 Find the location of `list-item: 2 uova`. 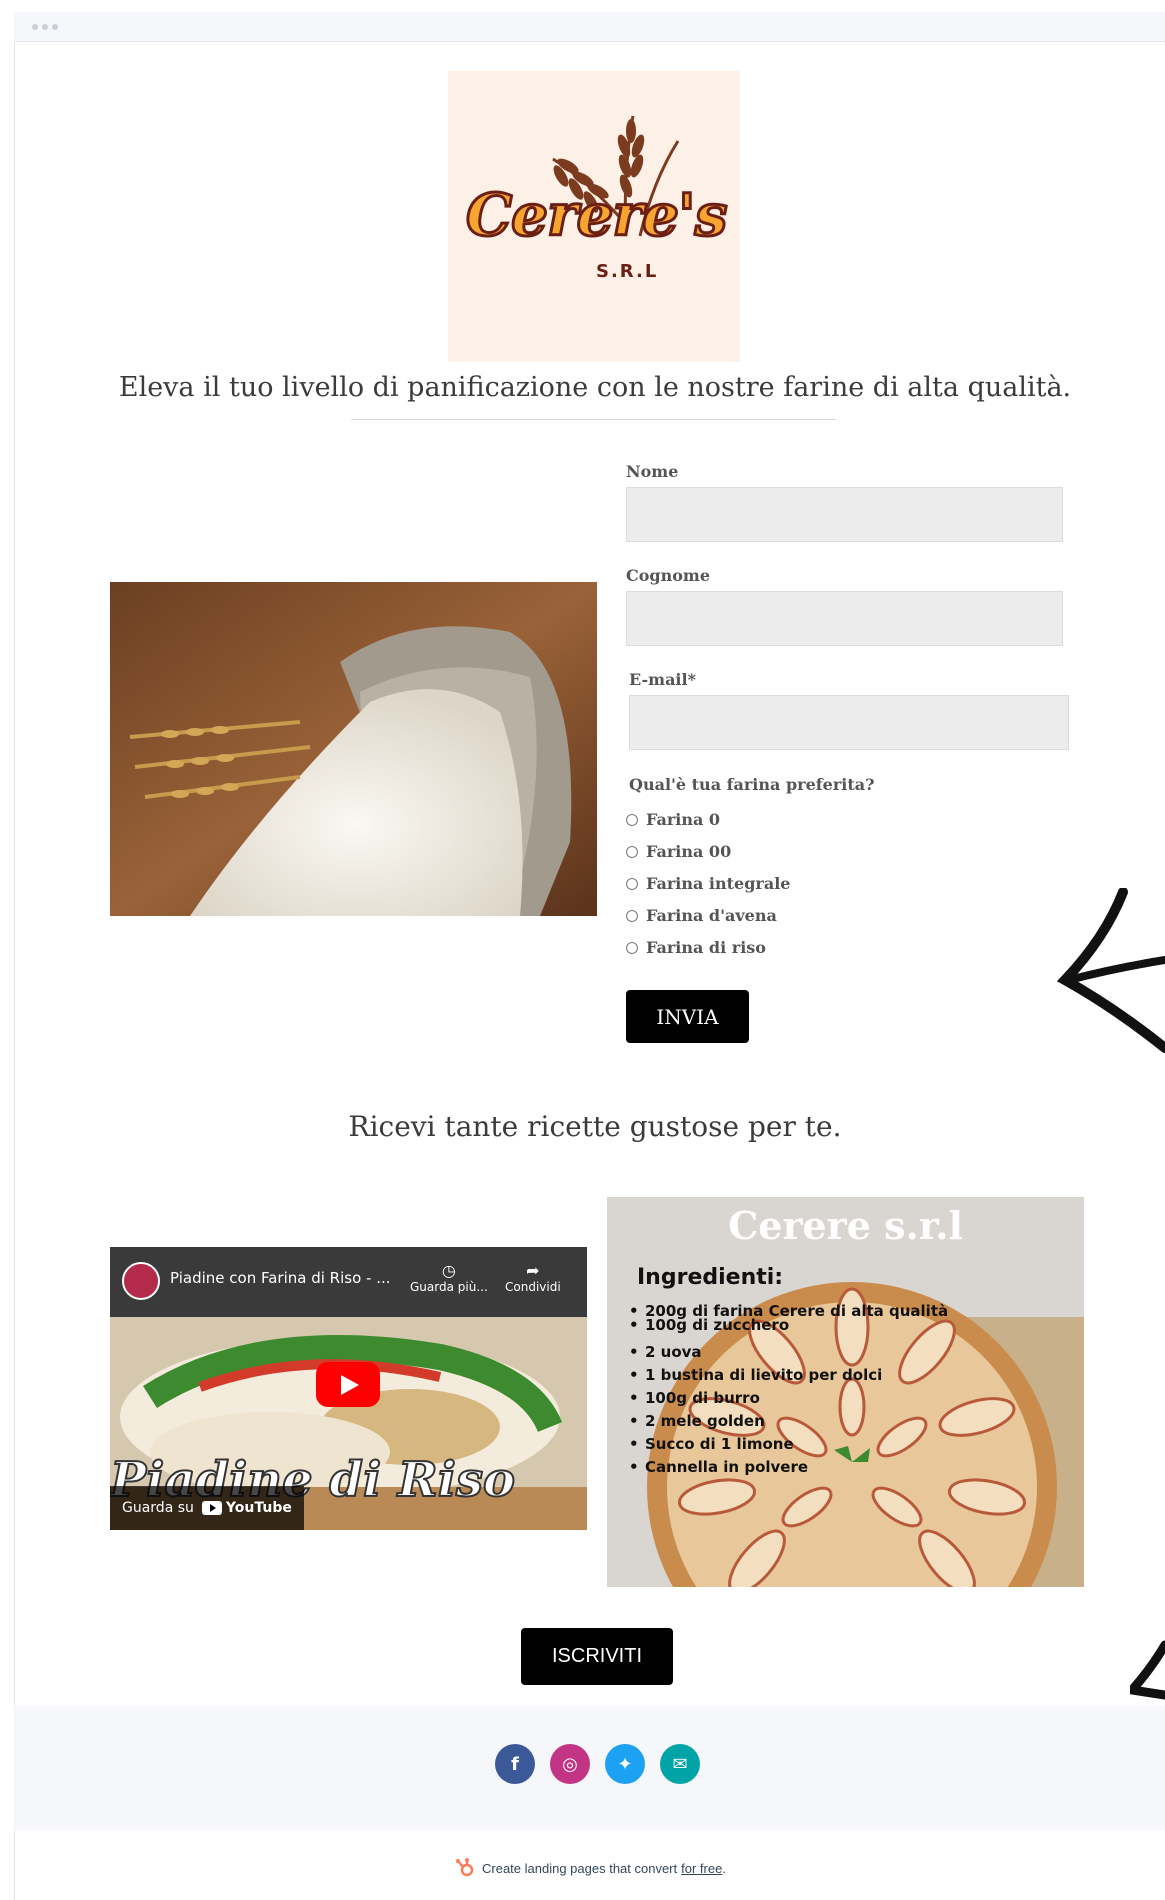

list-item: 2 uova is located at coordinates (788, 1352).